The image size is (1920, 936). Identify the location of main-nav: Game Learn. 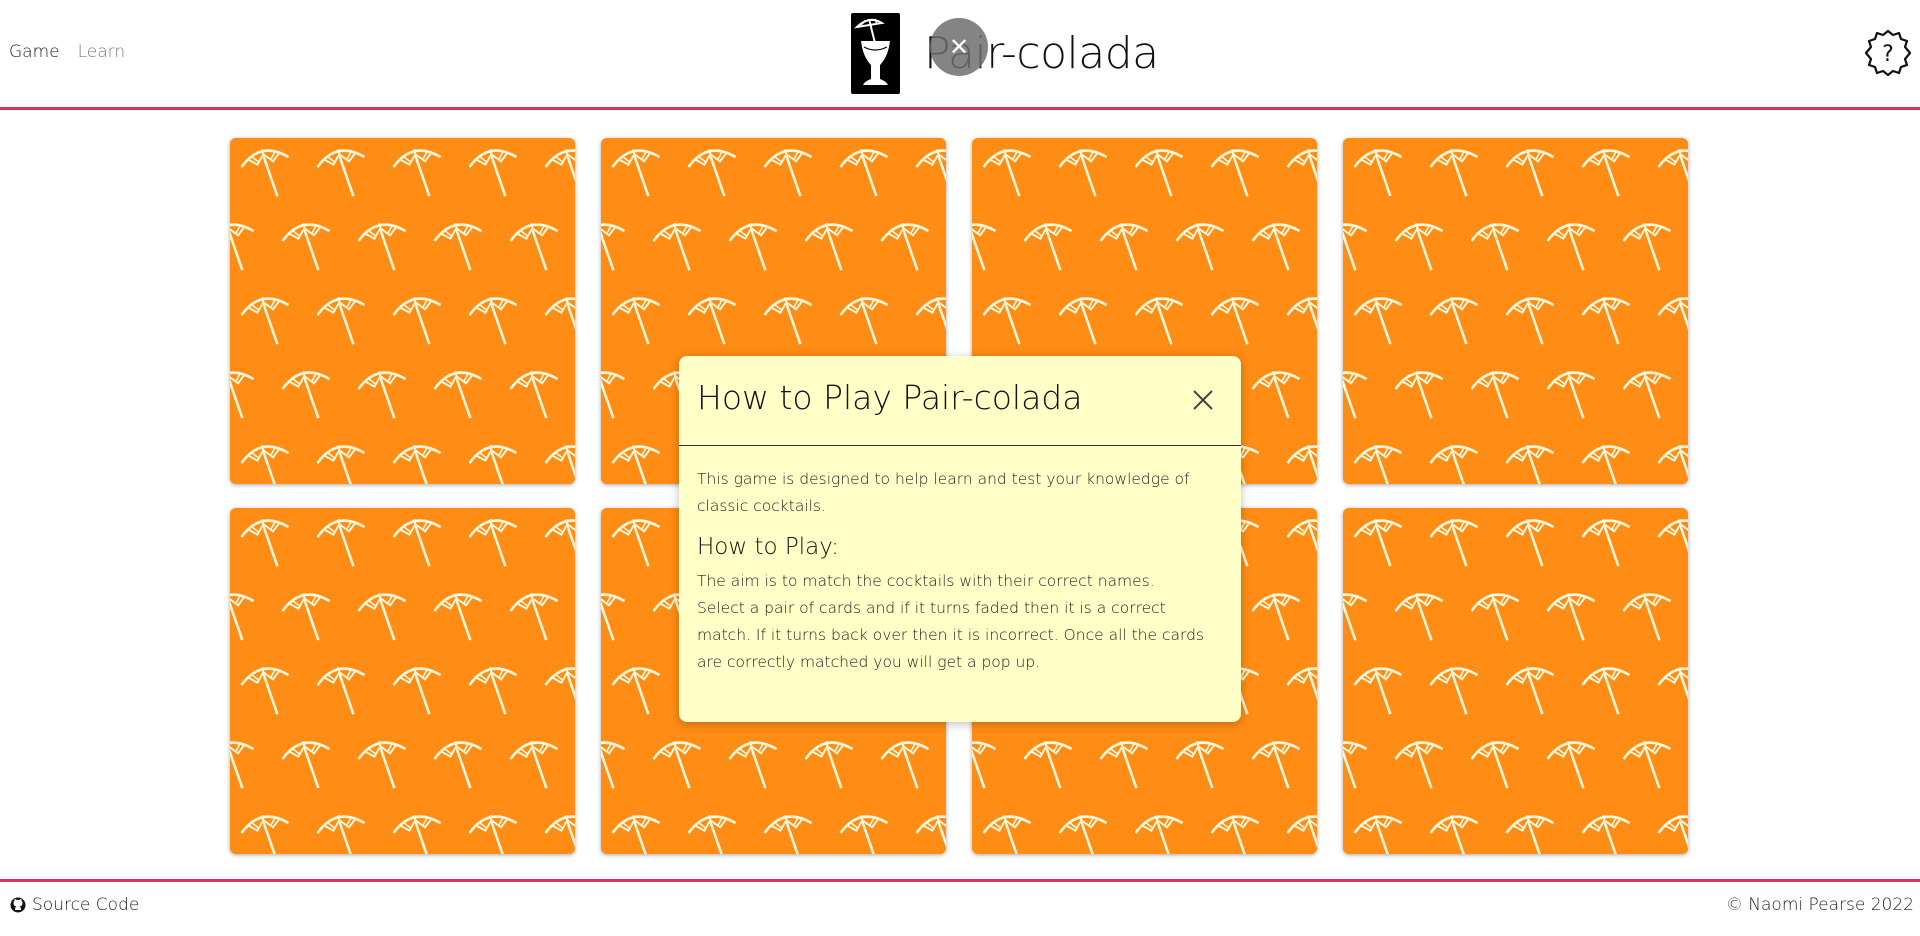
(67, 52).